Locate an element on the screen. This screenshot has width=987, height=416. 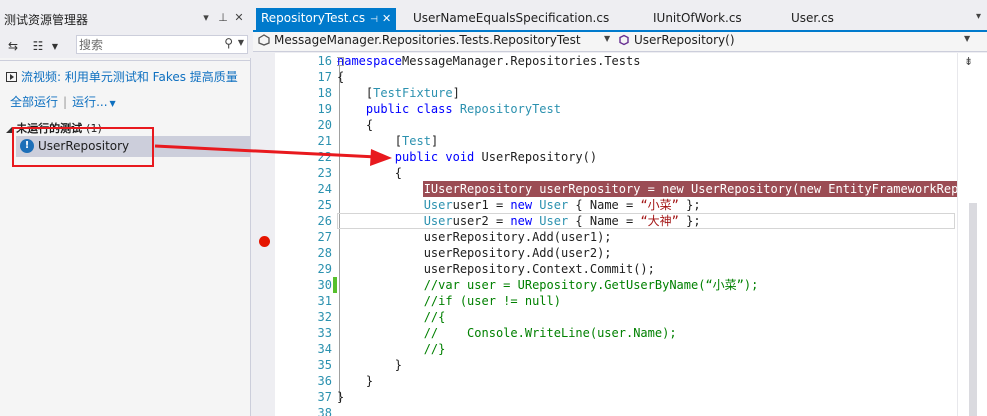
search-icon: ⚲ is located at coordinates (228, 43).